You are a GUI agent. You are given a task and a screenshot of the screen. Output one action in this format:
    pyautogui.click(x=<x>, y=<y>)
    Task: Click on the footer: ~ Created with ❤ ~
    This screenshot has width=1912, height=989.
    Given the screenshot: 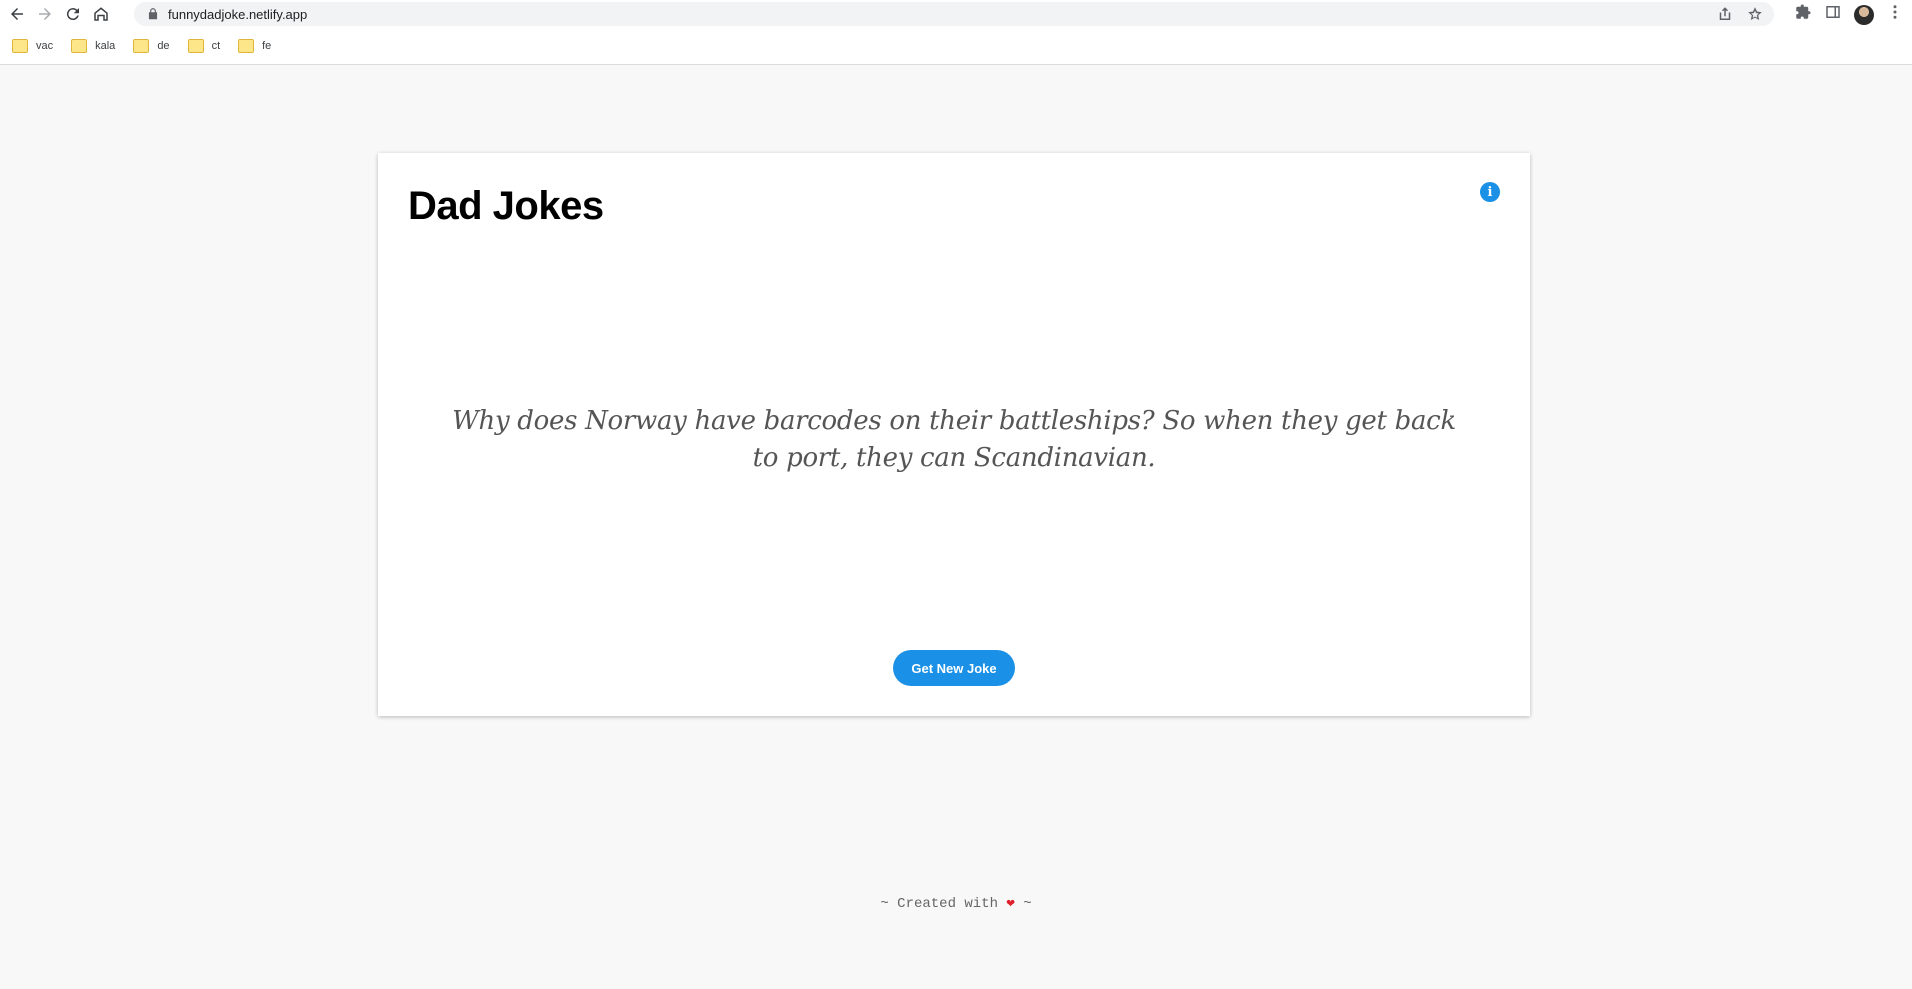 What is the action you would take?
    pyautogui.click(x=956, y=903)
    